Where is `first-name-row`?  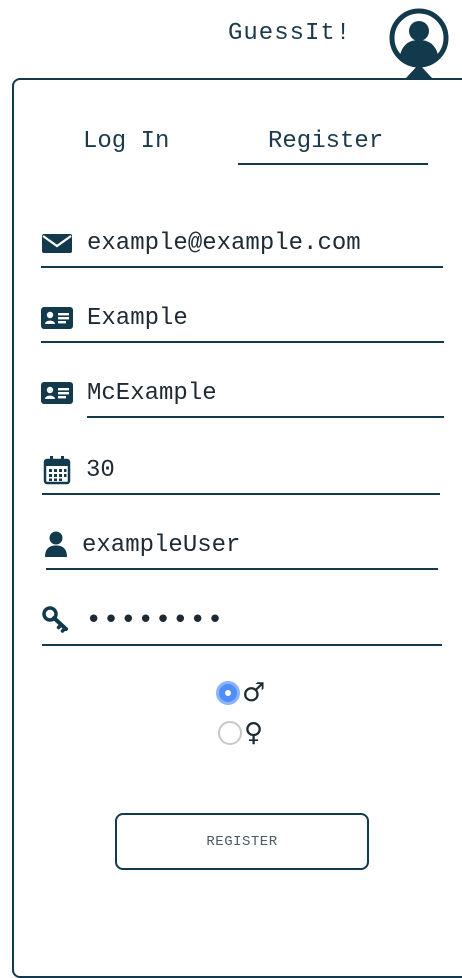 first-name-row is located at coordinates (242, 323).